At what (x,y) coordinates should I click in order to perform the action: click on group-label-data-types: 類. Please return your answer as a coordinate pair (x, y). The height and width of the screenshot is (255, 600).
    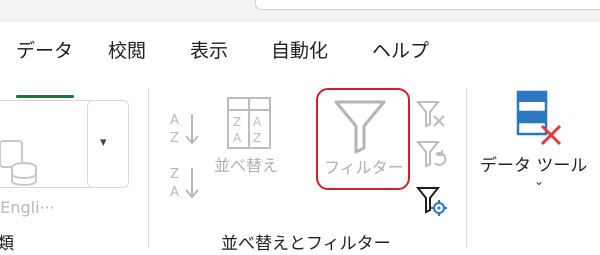
    Looking at the image, I should click on (7, 244).